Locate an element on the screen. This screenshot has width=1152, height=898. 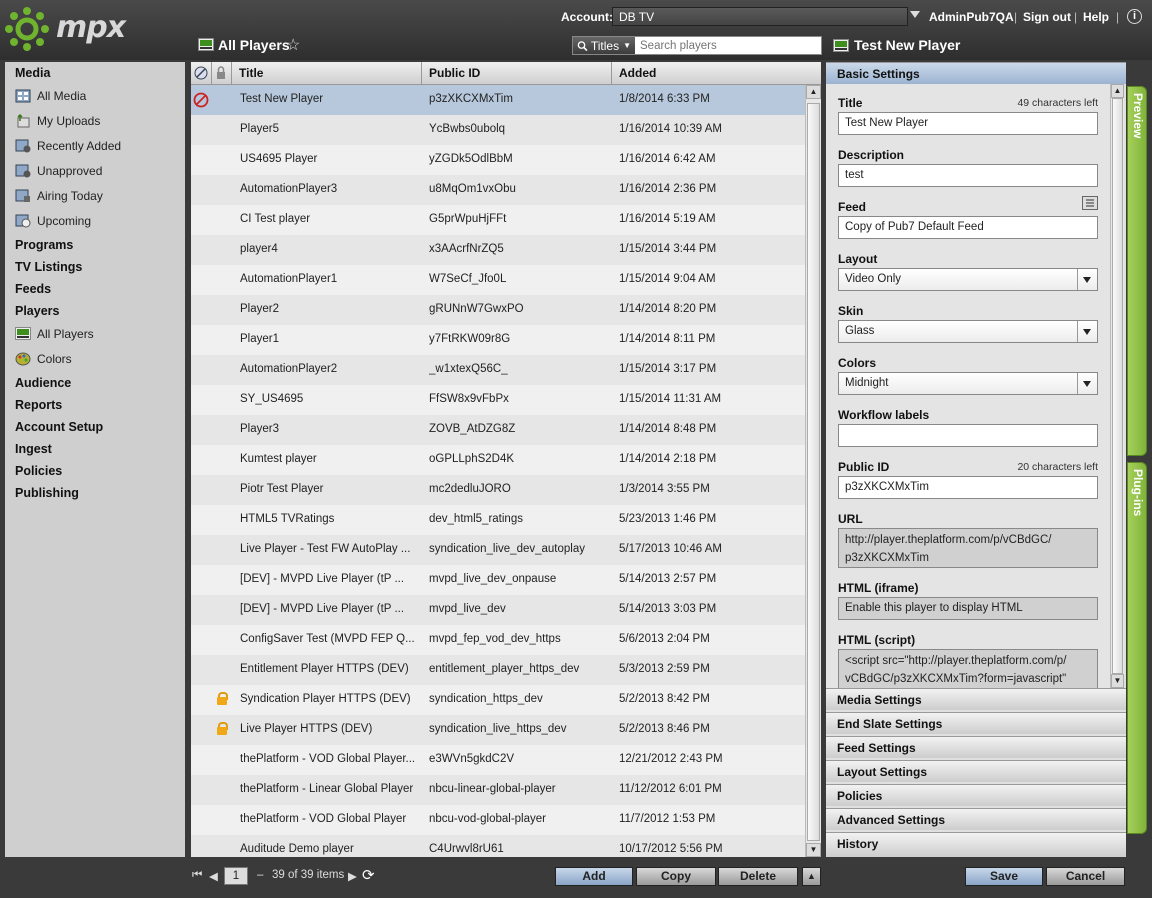
section-feed-settings: Feed Settings is located at coordinates (976, 747).